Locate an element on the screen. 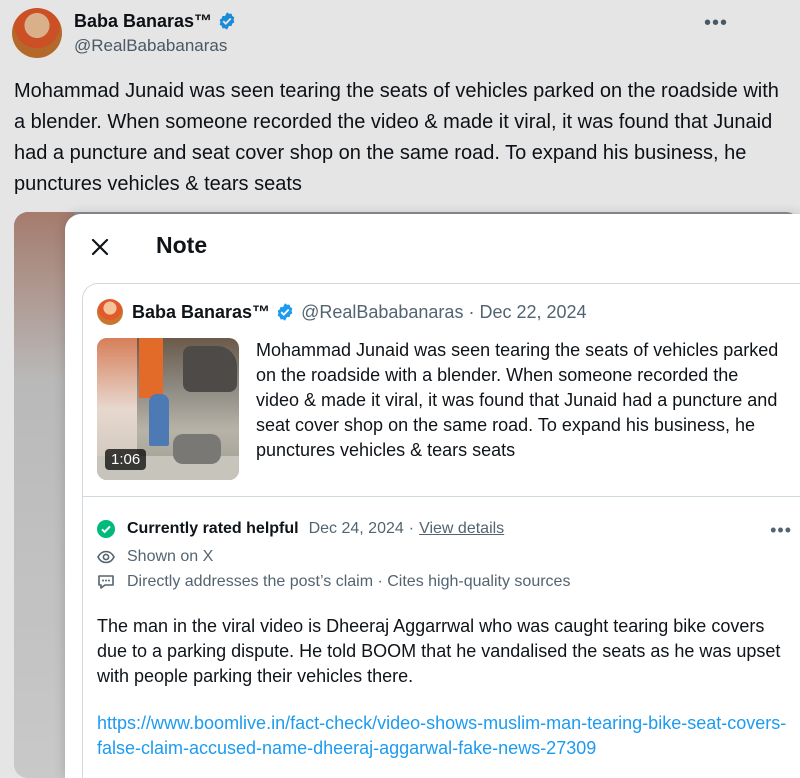 Image resolution: width=800 pixels, height=778 pixels. close-icon is located at coordinates (100, 247).